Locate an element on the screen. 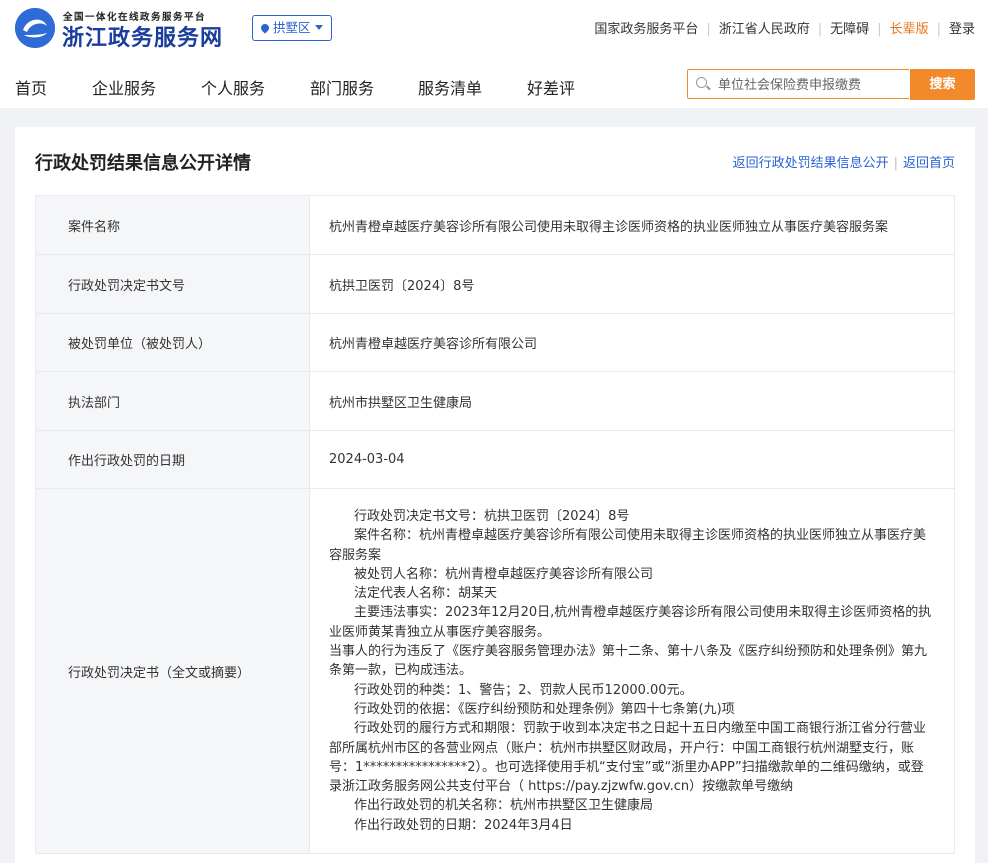  row-label: 作出行政处罚的日期 is located at coordinates (172, 459).